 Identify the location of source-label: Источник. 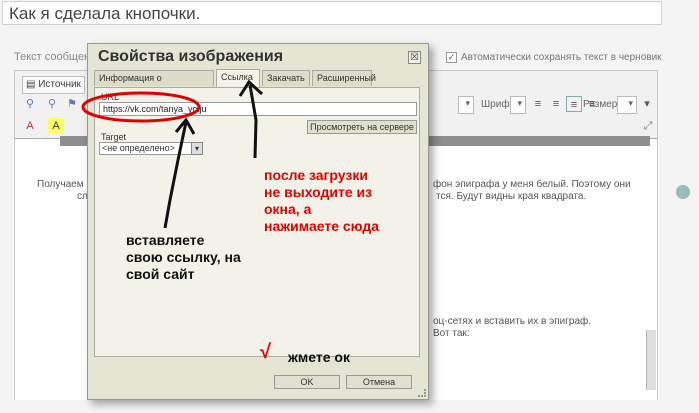
(59, 84).